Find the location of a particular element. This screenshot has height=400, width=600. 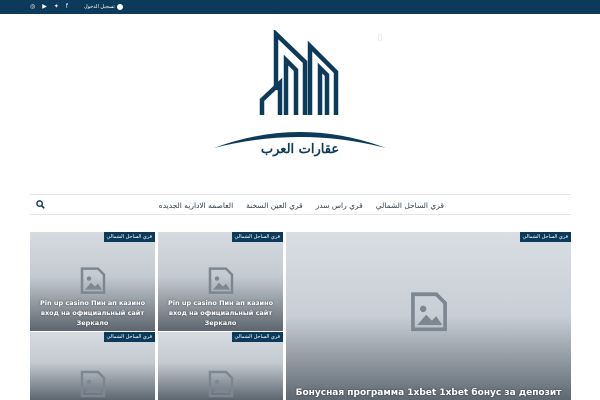

nav-item-ain-sokhna: قري العين السخنة is located at coordinates (274, 205).